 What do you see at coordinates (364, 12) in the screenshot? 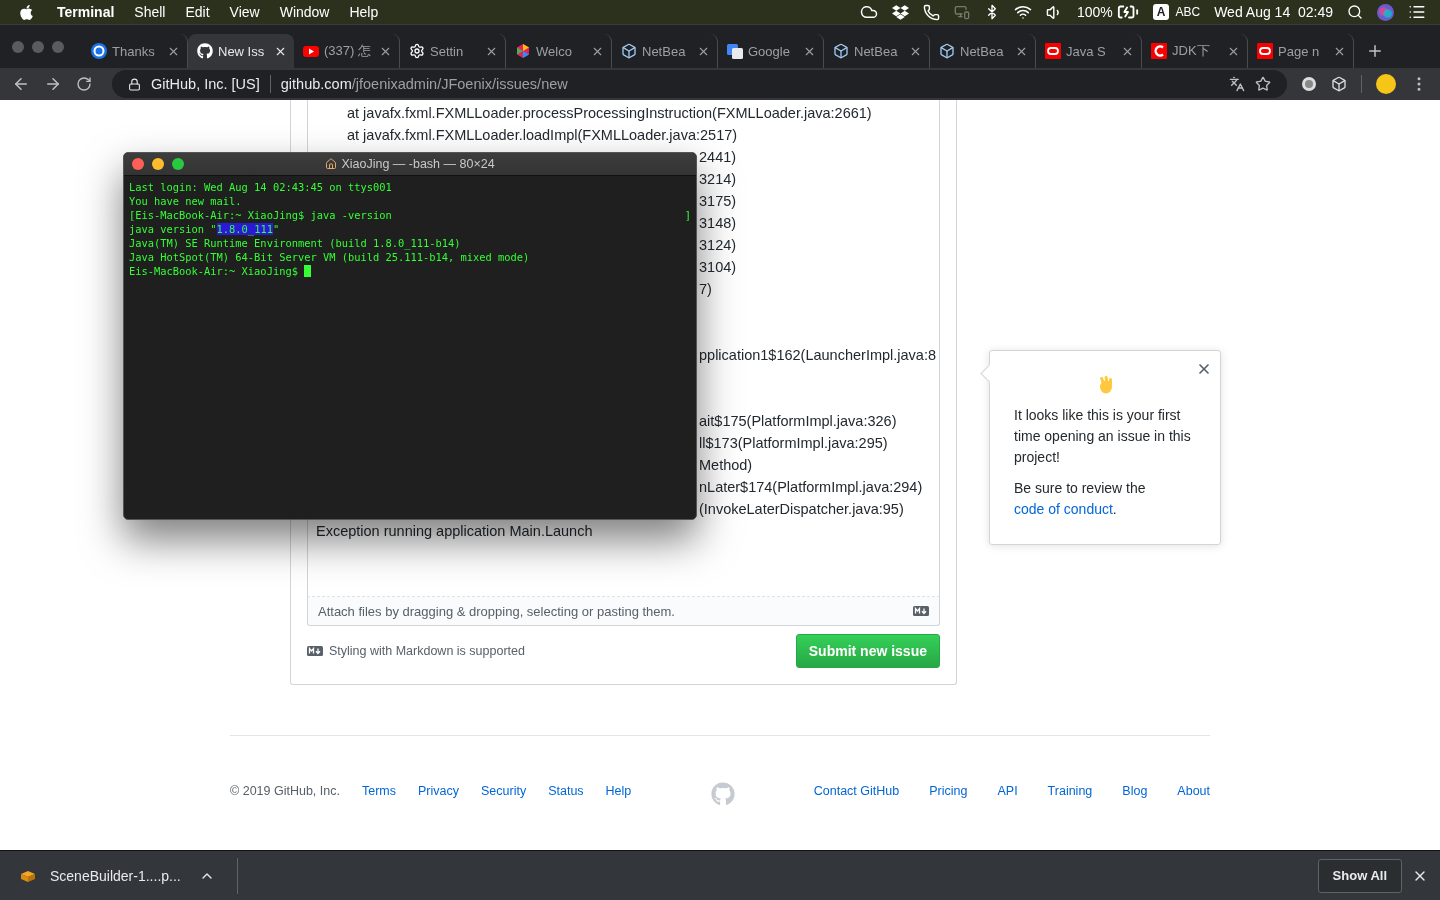
I see `menu-item: Help` at bounding box center [364, 12].